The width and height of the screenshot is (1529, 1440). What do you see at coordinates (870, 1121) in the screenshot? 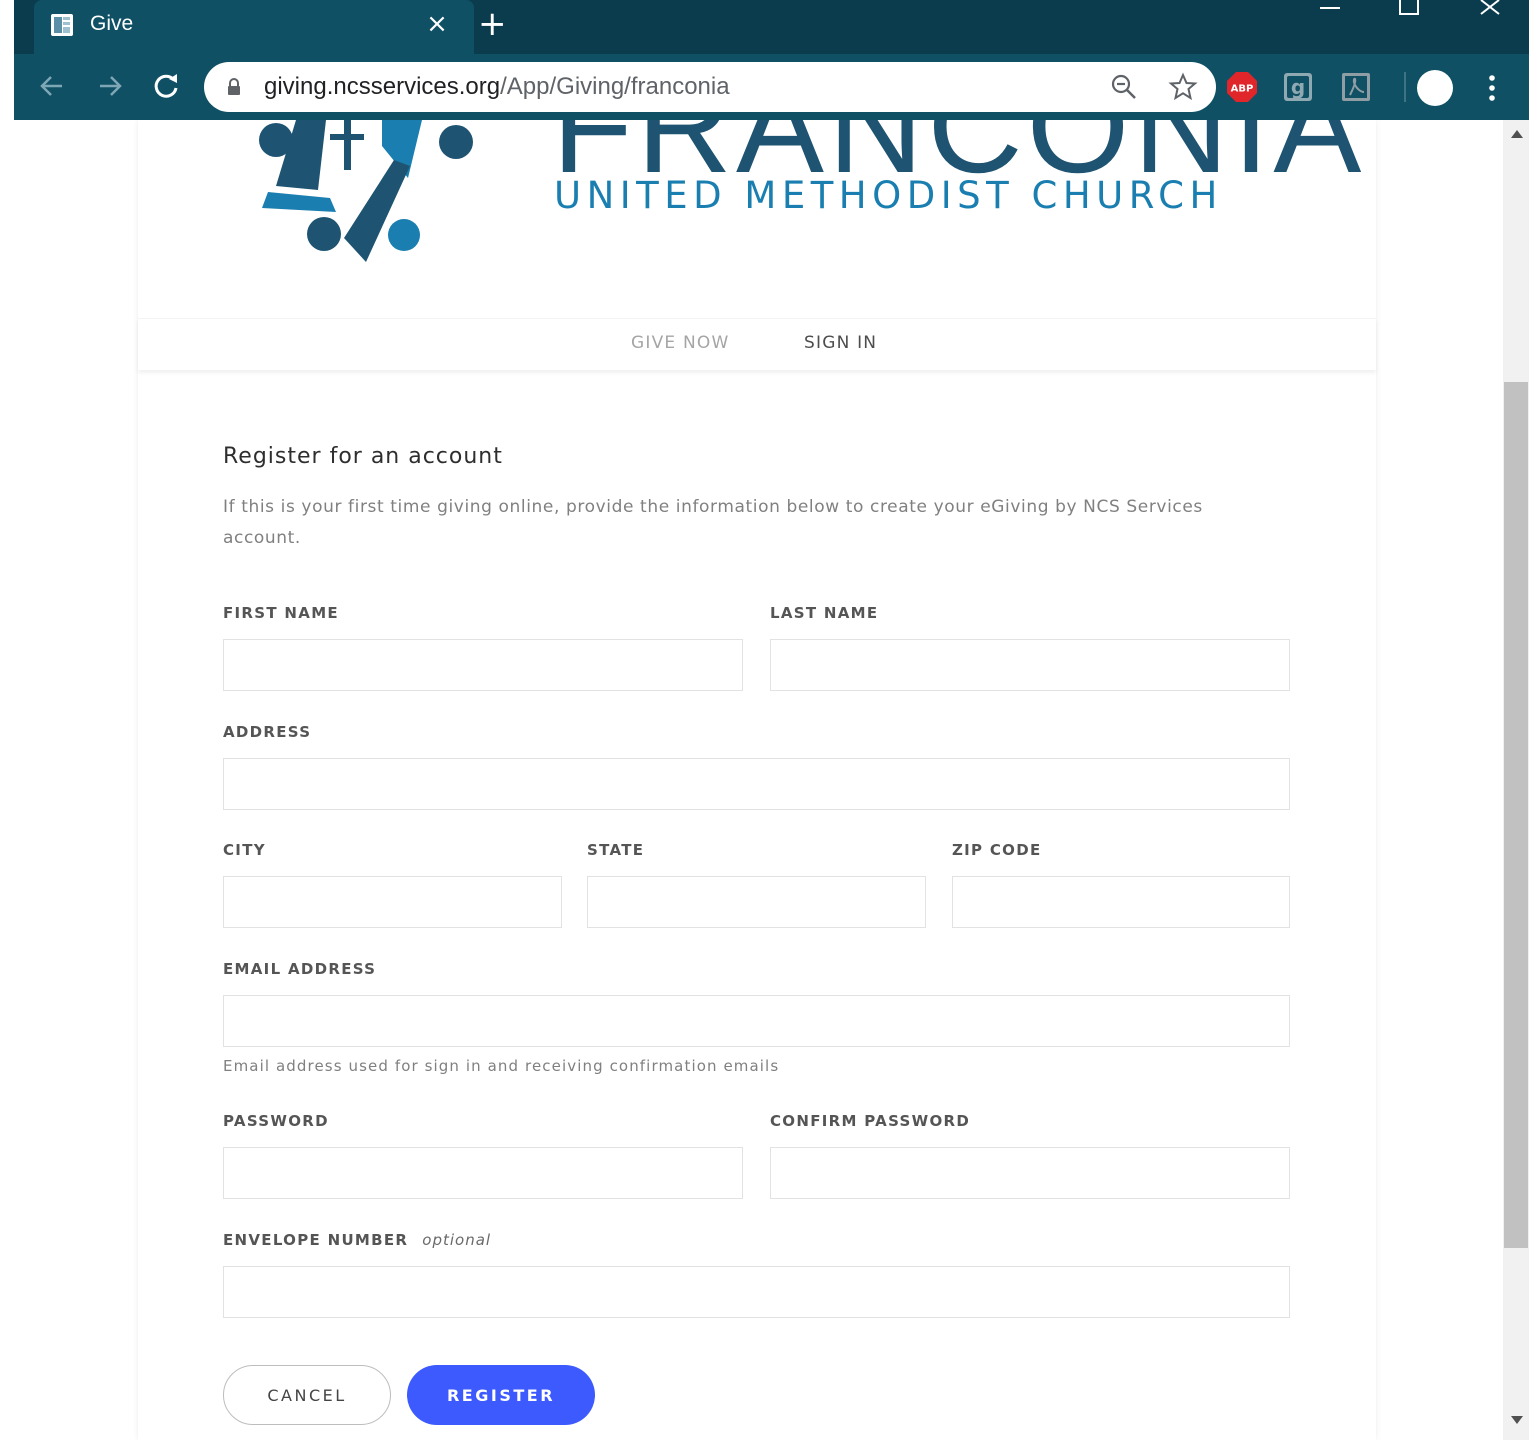
I see `confirm-password-label: CONFIRM PASSWORD` at bounding box center [870, 1121].